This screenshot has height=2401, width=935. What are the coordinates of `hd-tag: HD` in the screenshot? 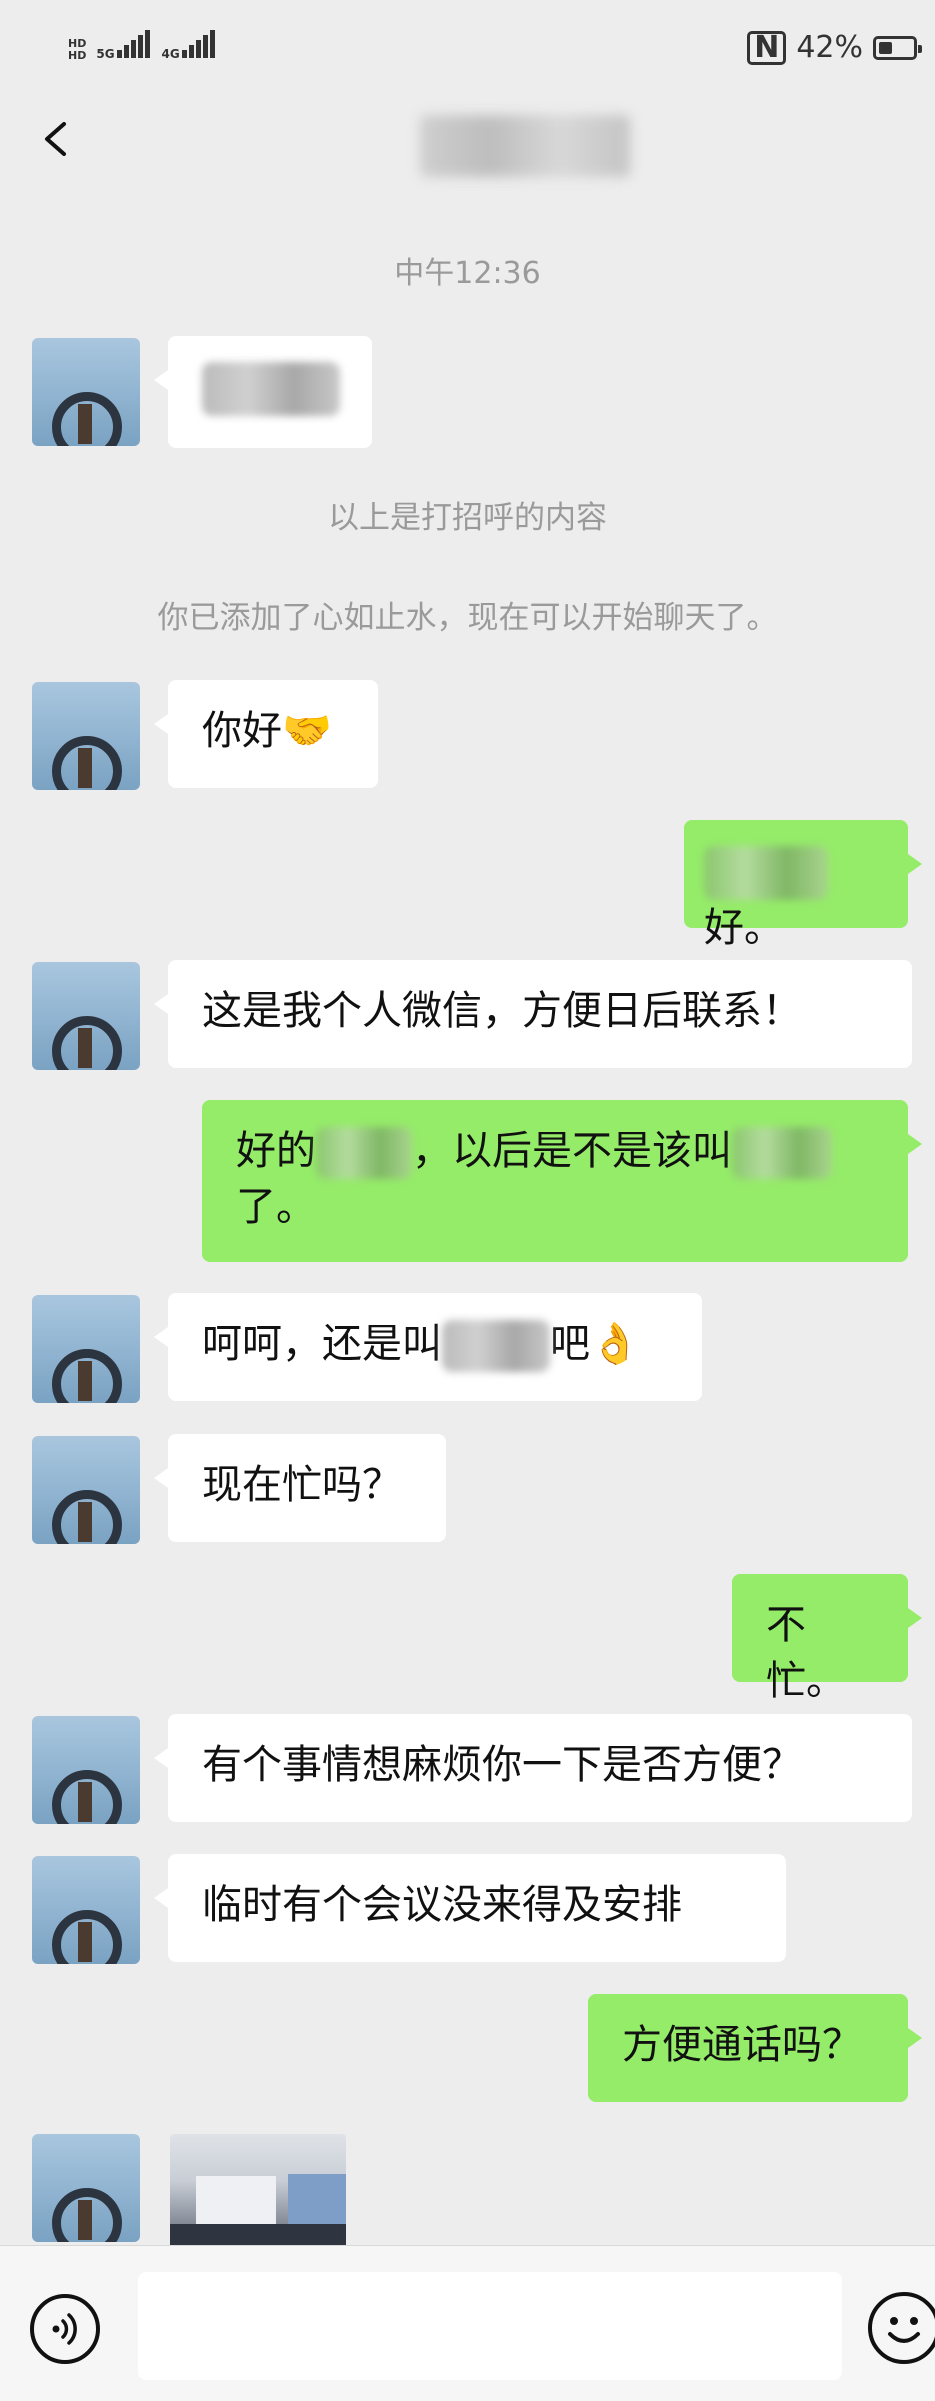 It's located at (77, 55).